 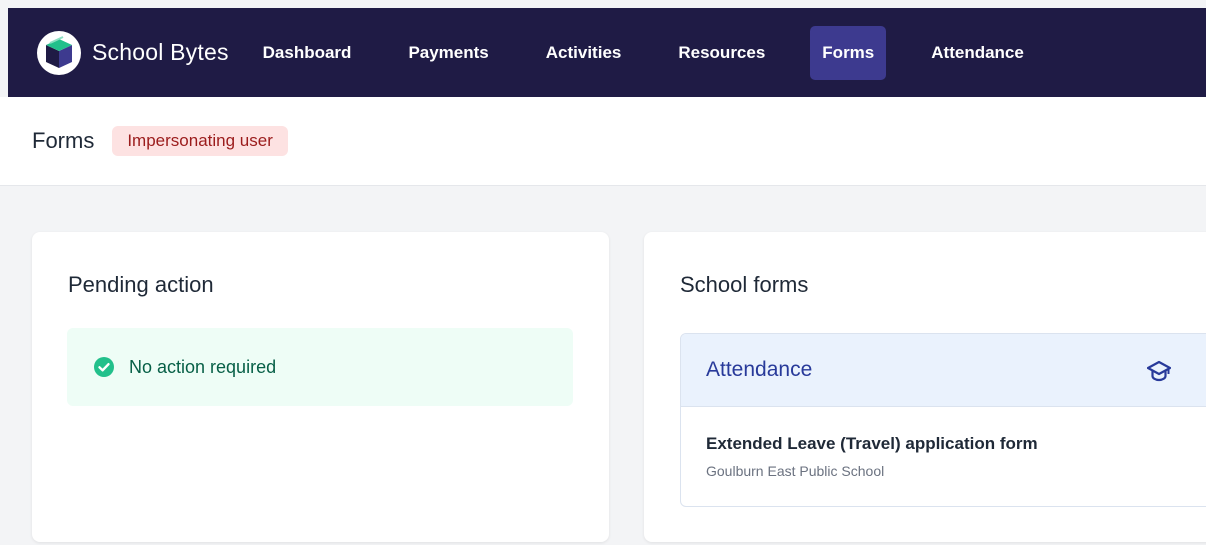 I want to click on form-name: Extended Leave (Travel) application form, so click(x=872, y=443).